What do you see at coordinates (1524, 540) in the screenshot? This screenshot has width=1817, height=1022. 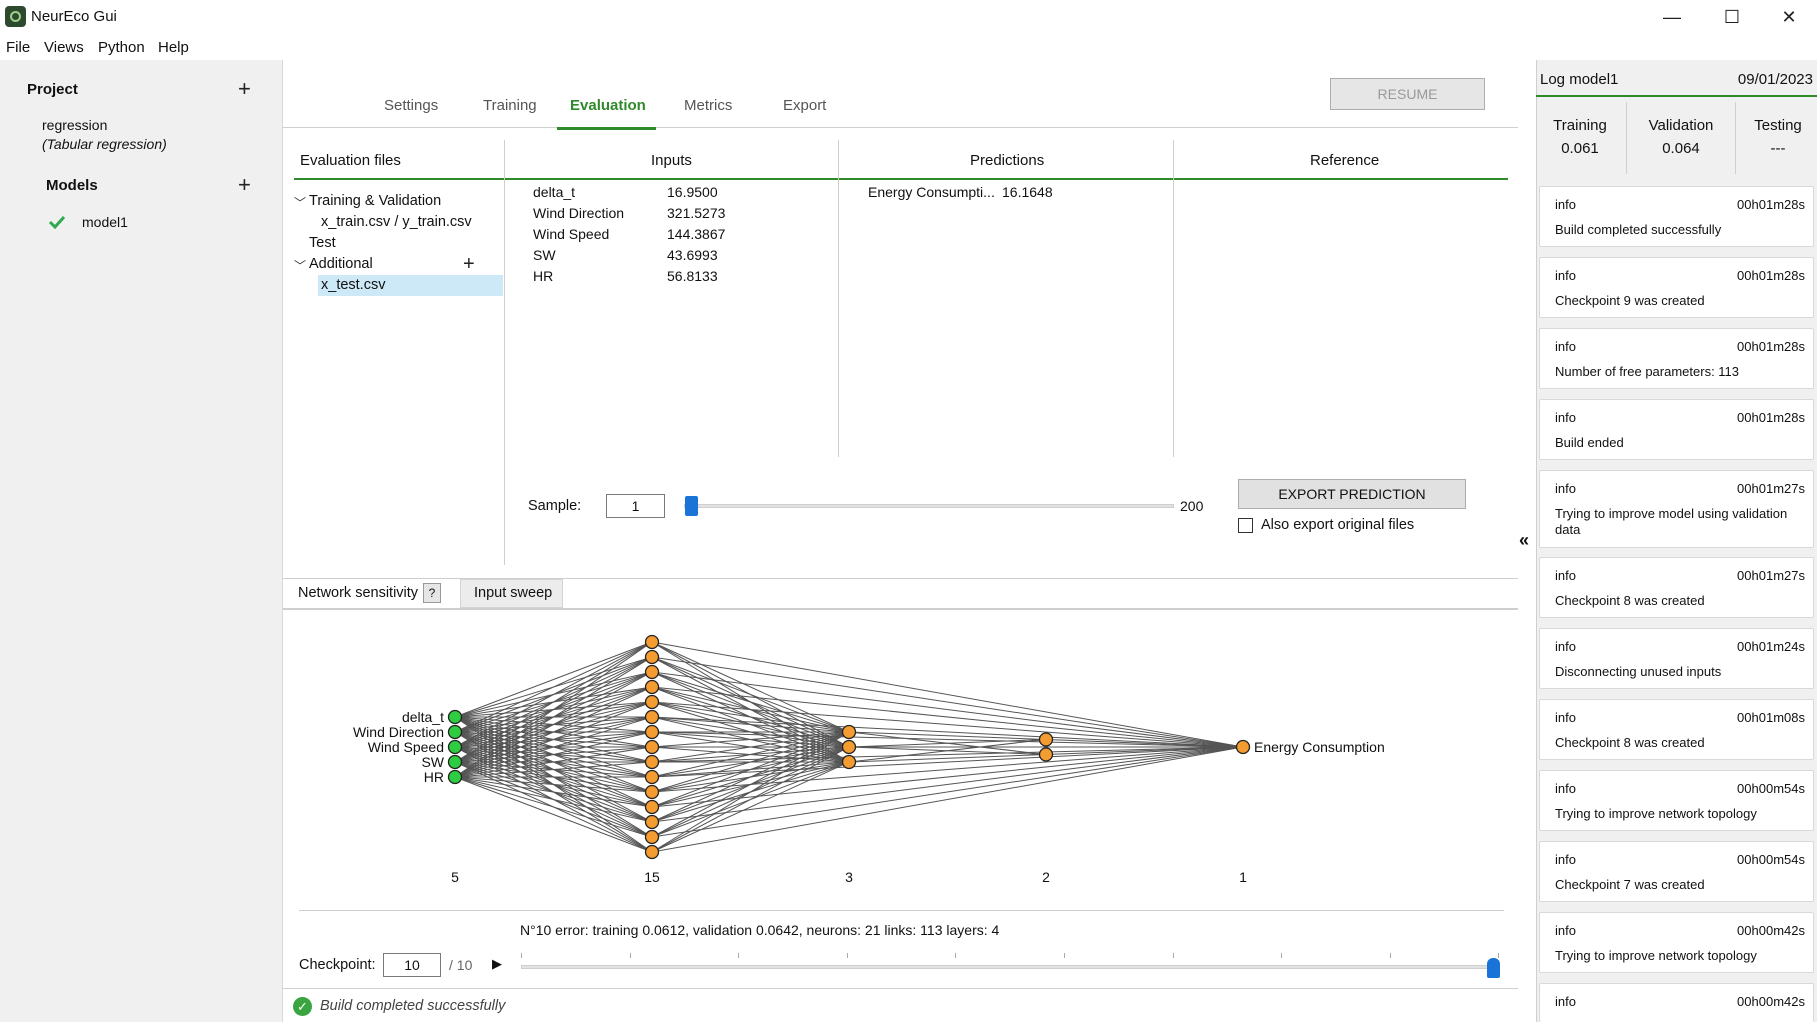 I see `collapse-log-icon: «` at bounding box center [1524, 540].